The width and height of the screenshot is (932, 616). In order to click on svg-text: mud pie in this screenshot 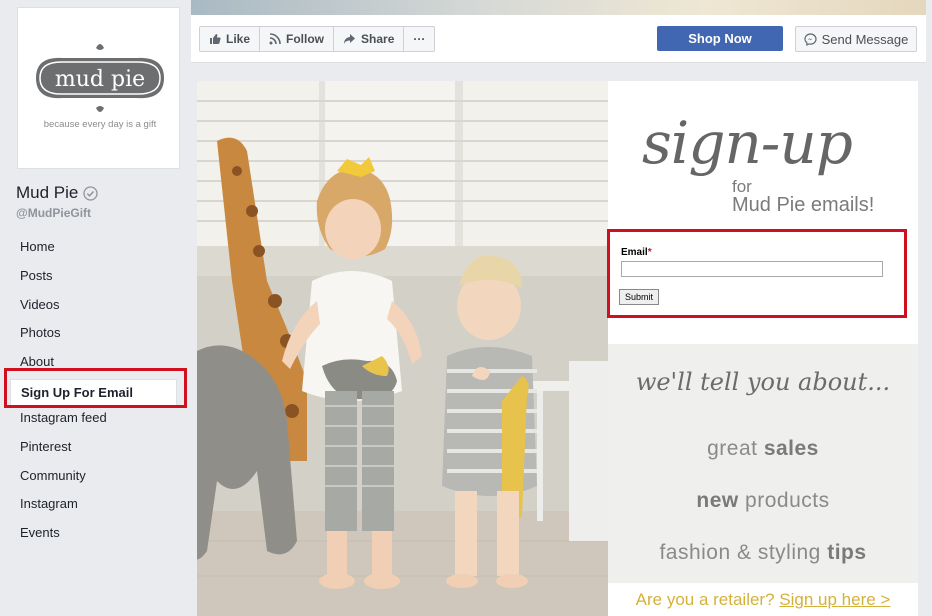, I will do `click(100, 79)`.